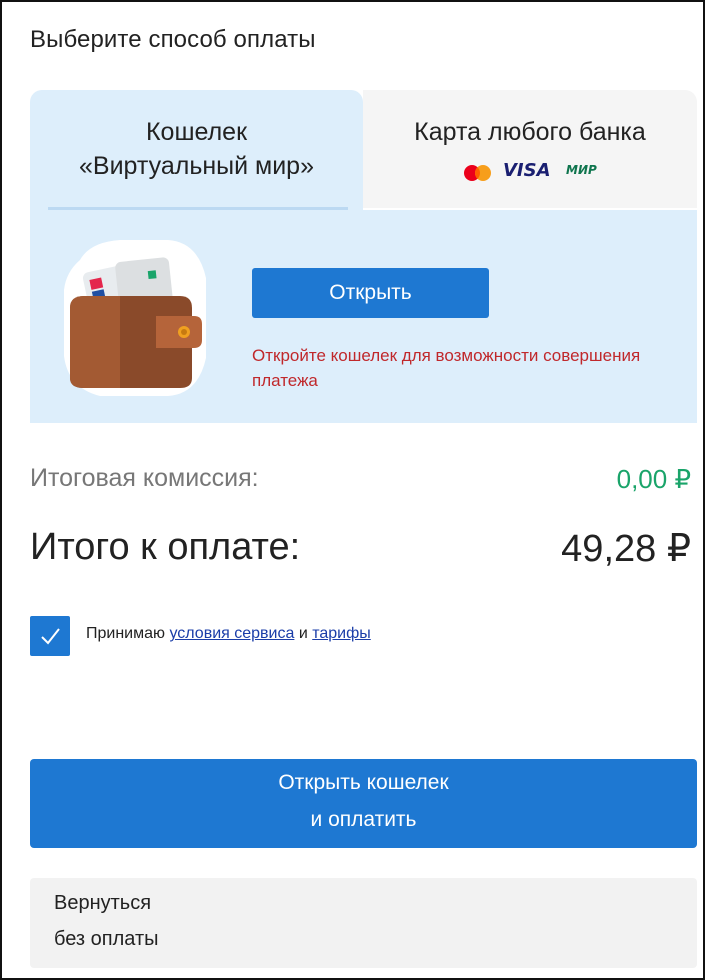 This screenshot has width=705, height=980. What do you see at coordinates (581, 170) in the screenshot?
I see `mir-logo: МИР` at bounding box center [581, 170].